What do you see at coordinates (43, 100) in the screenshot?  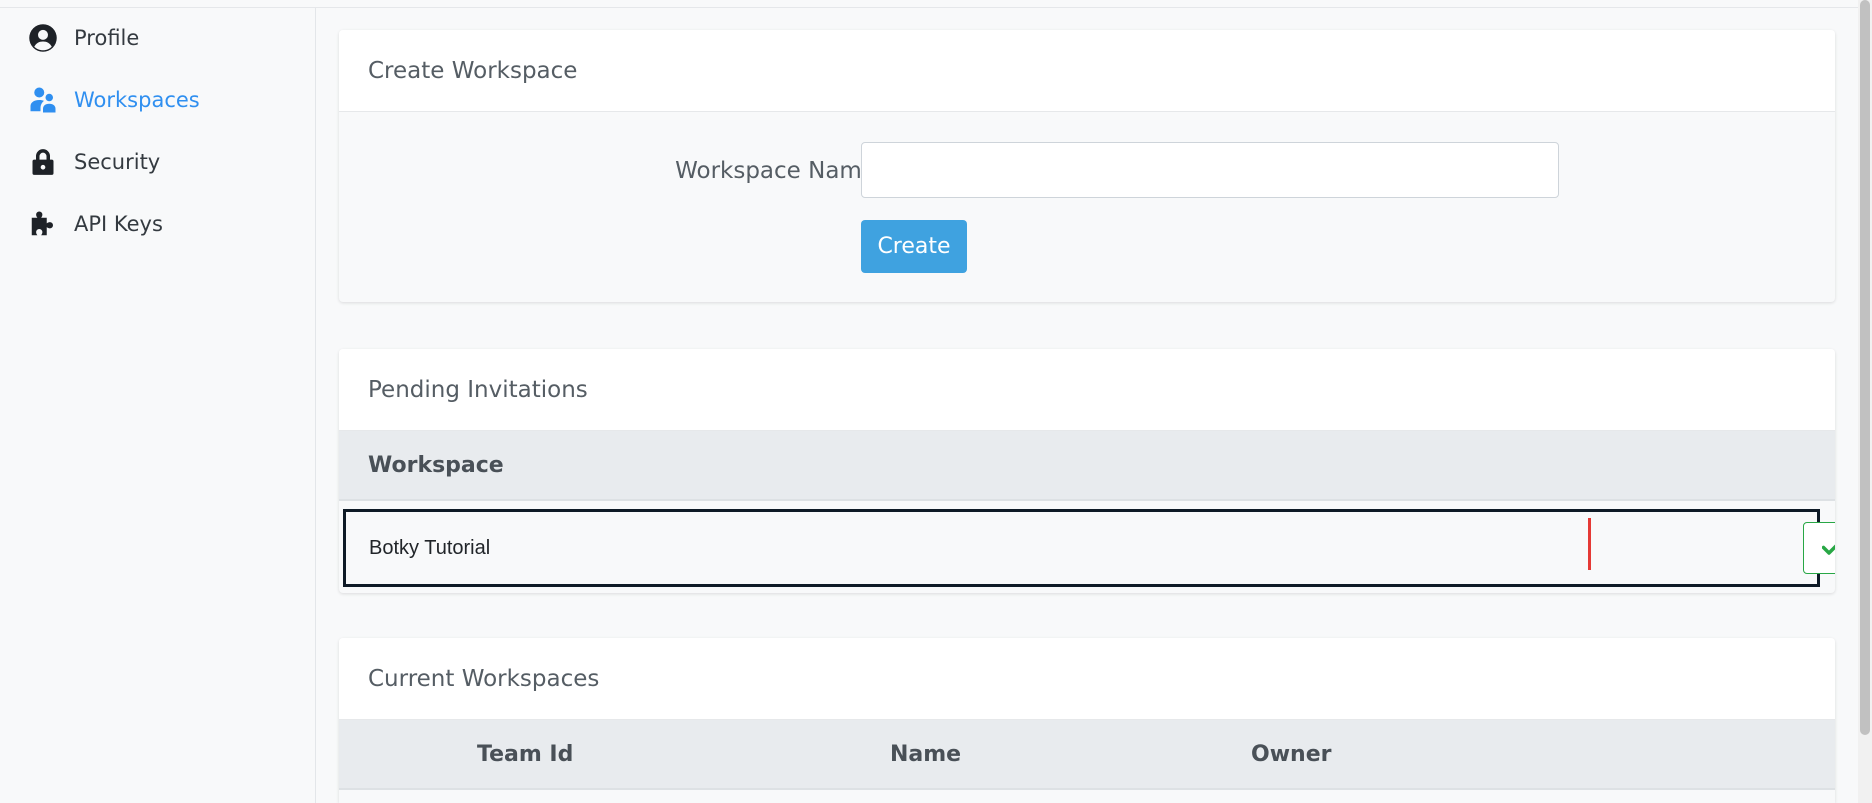 I see `users-icon` at bounding box center [43, 100].